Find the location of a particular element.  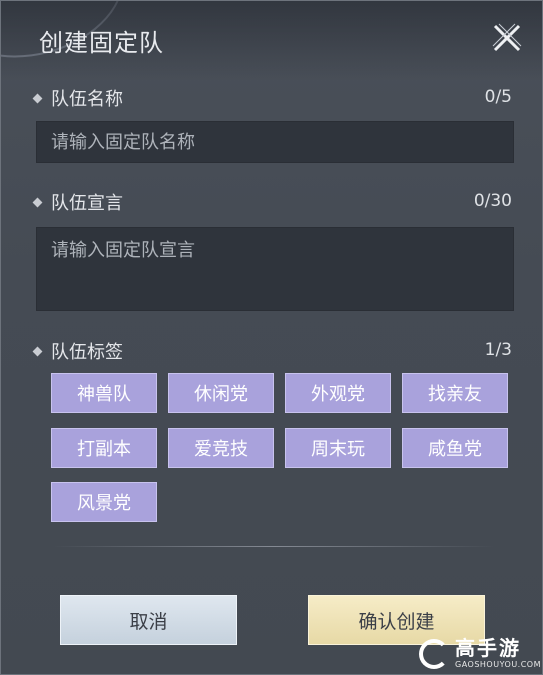

watermark-en: GAOSHOUYOU.COM is located at coordinates (498, 664).